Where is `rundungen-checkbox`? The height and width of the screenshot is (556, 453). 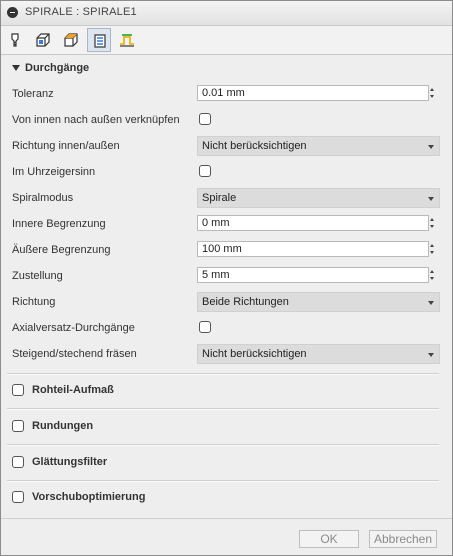
rundungen-checkbox is located at coordinates (18, 426).